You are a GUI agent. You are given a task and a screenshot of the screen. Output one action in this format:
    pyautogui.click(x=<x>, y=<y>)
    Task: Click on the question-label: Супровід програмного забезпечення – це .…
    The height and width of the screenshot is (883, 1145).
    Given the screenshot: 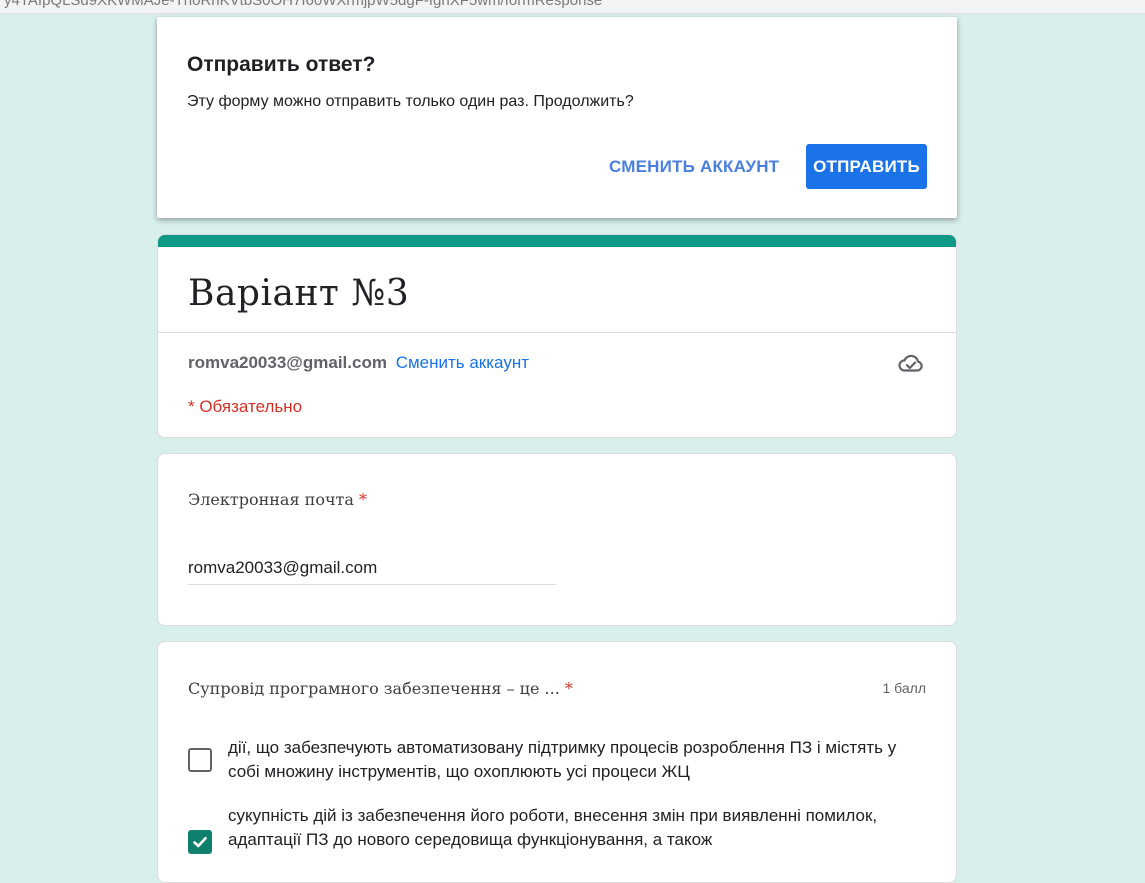 What is the action you would take?
    pyautogui.click(x=380, y=688)
    